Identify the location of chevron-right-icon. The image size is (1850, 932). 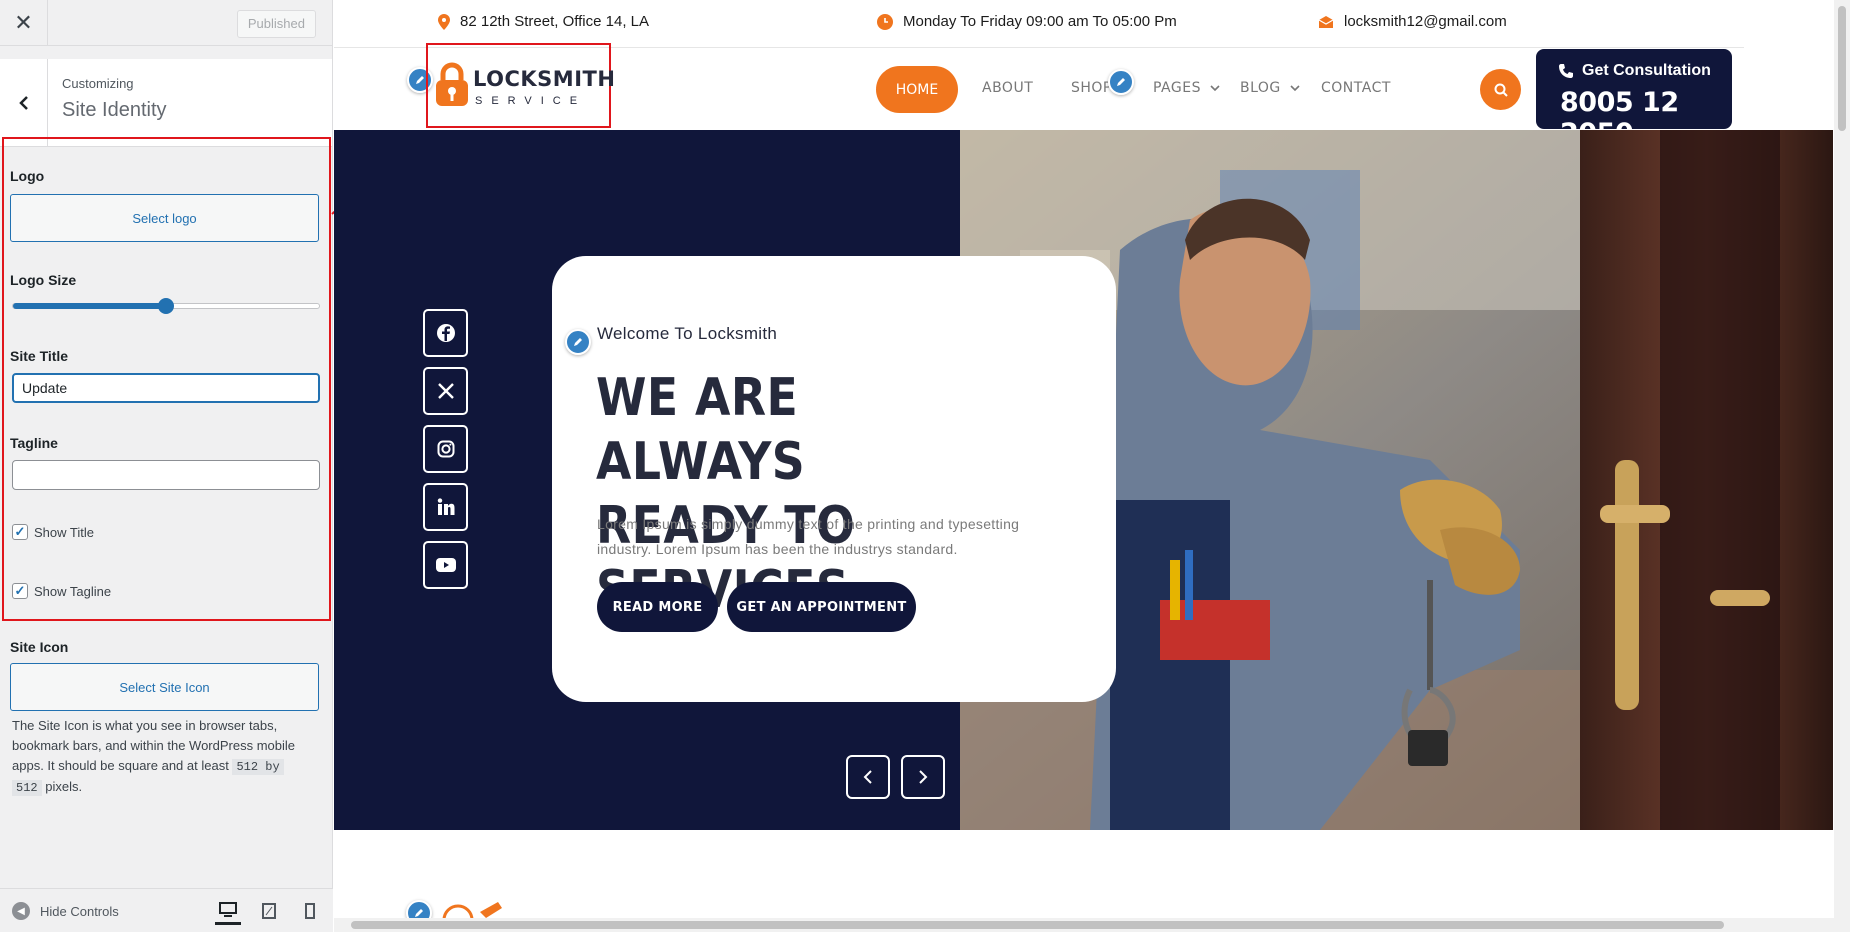
(923, 777).